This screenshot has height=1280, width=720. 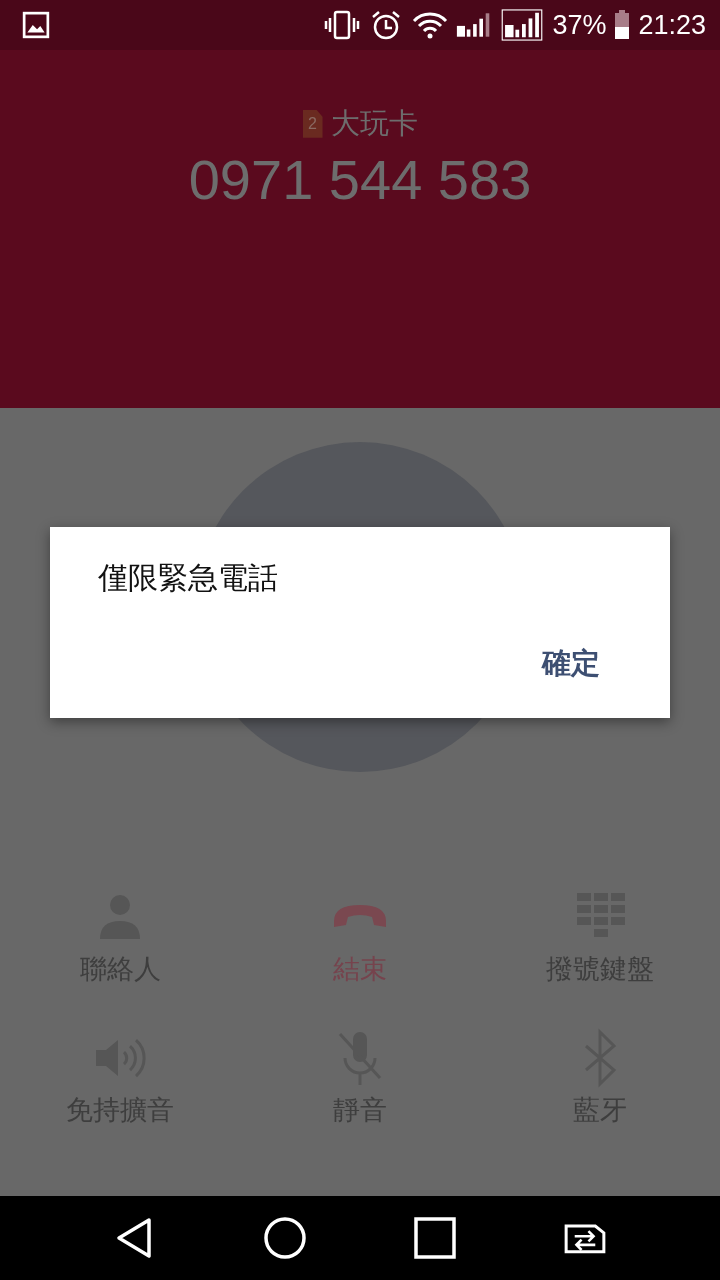 I want to click on clock: 21:23, so click(x=672, y=25).